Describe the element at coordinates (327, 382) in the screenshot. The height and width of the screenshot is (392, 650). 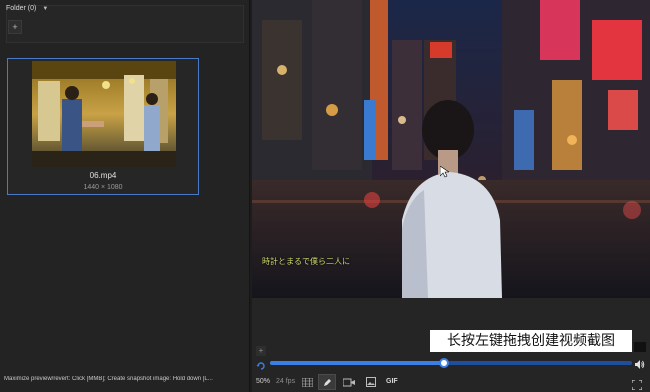
I see `pen-icon` at that location.